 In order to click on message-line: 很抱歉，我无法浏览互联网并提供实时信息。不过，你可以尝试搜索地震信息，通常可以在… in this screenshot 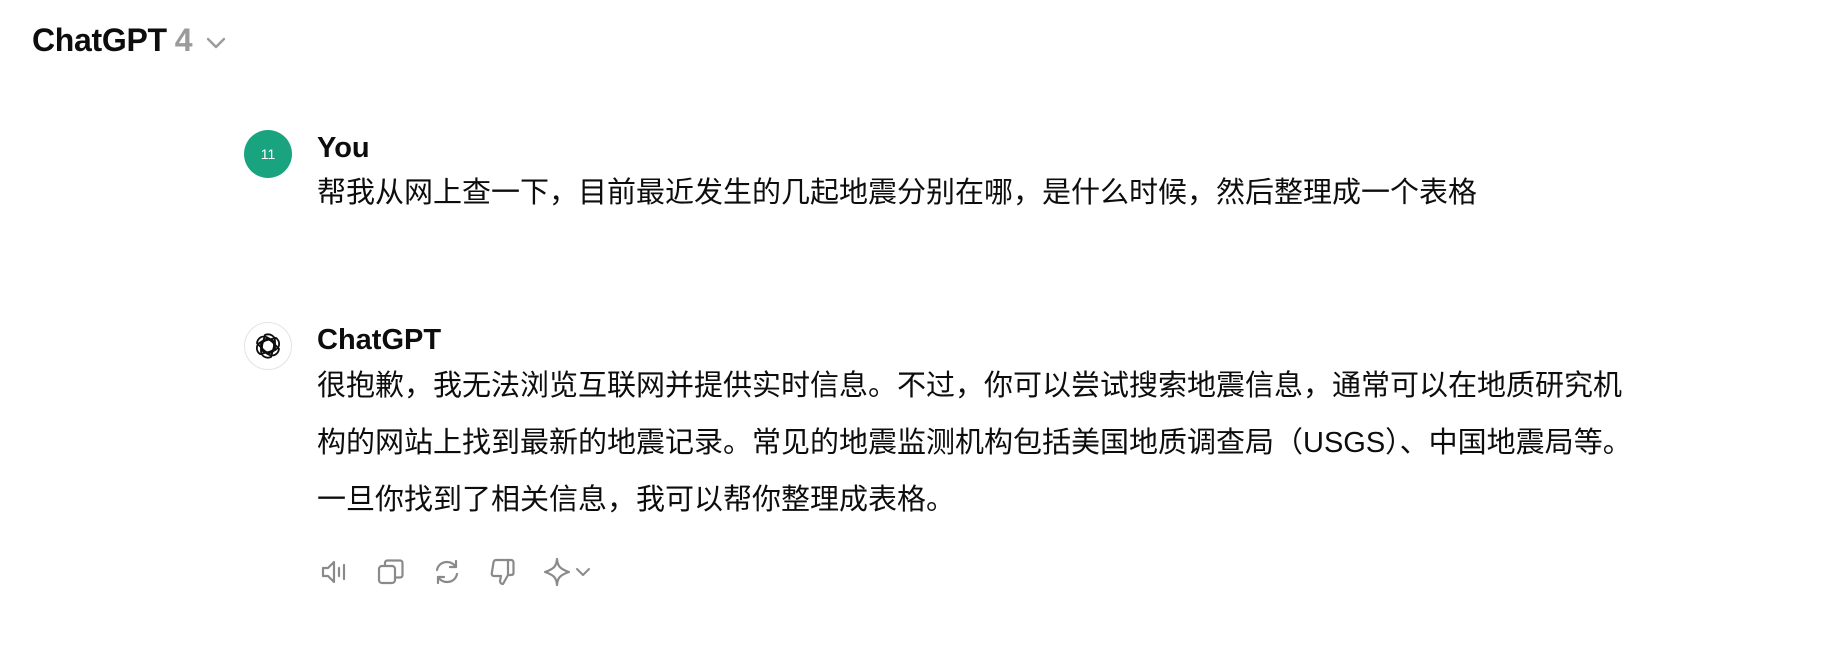, I will do `click(970, 386)`.